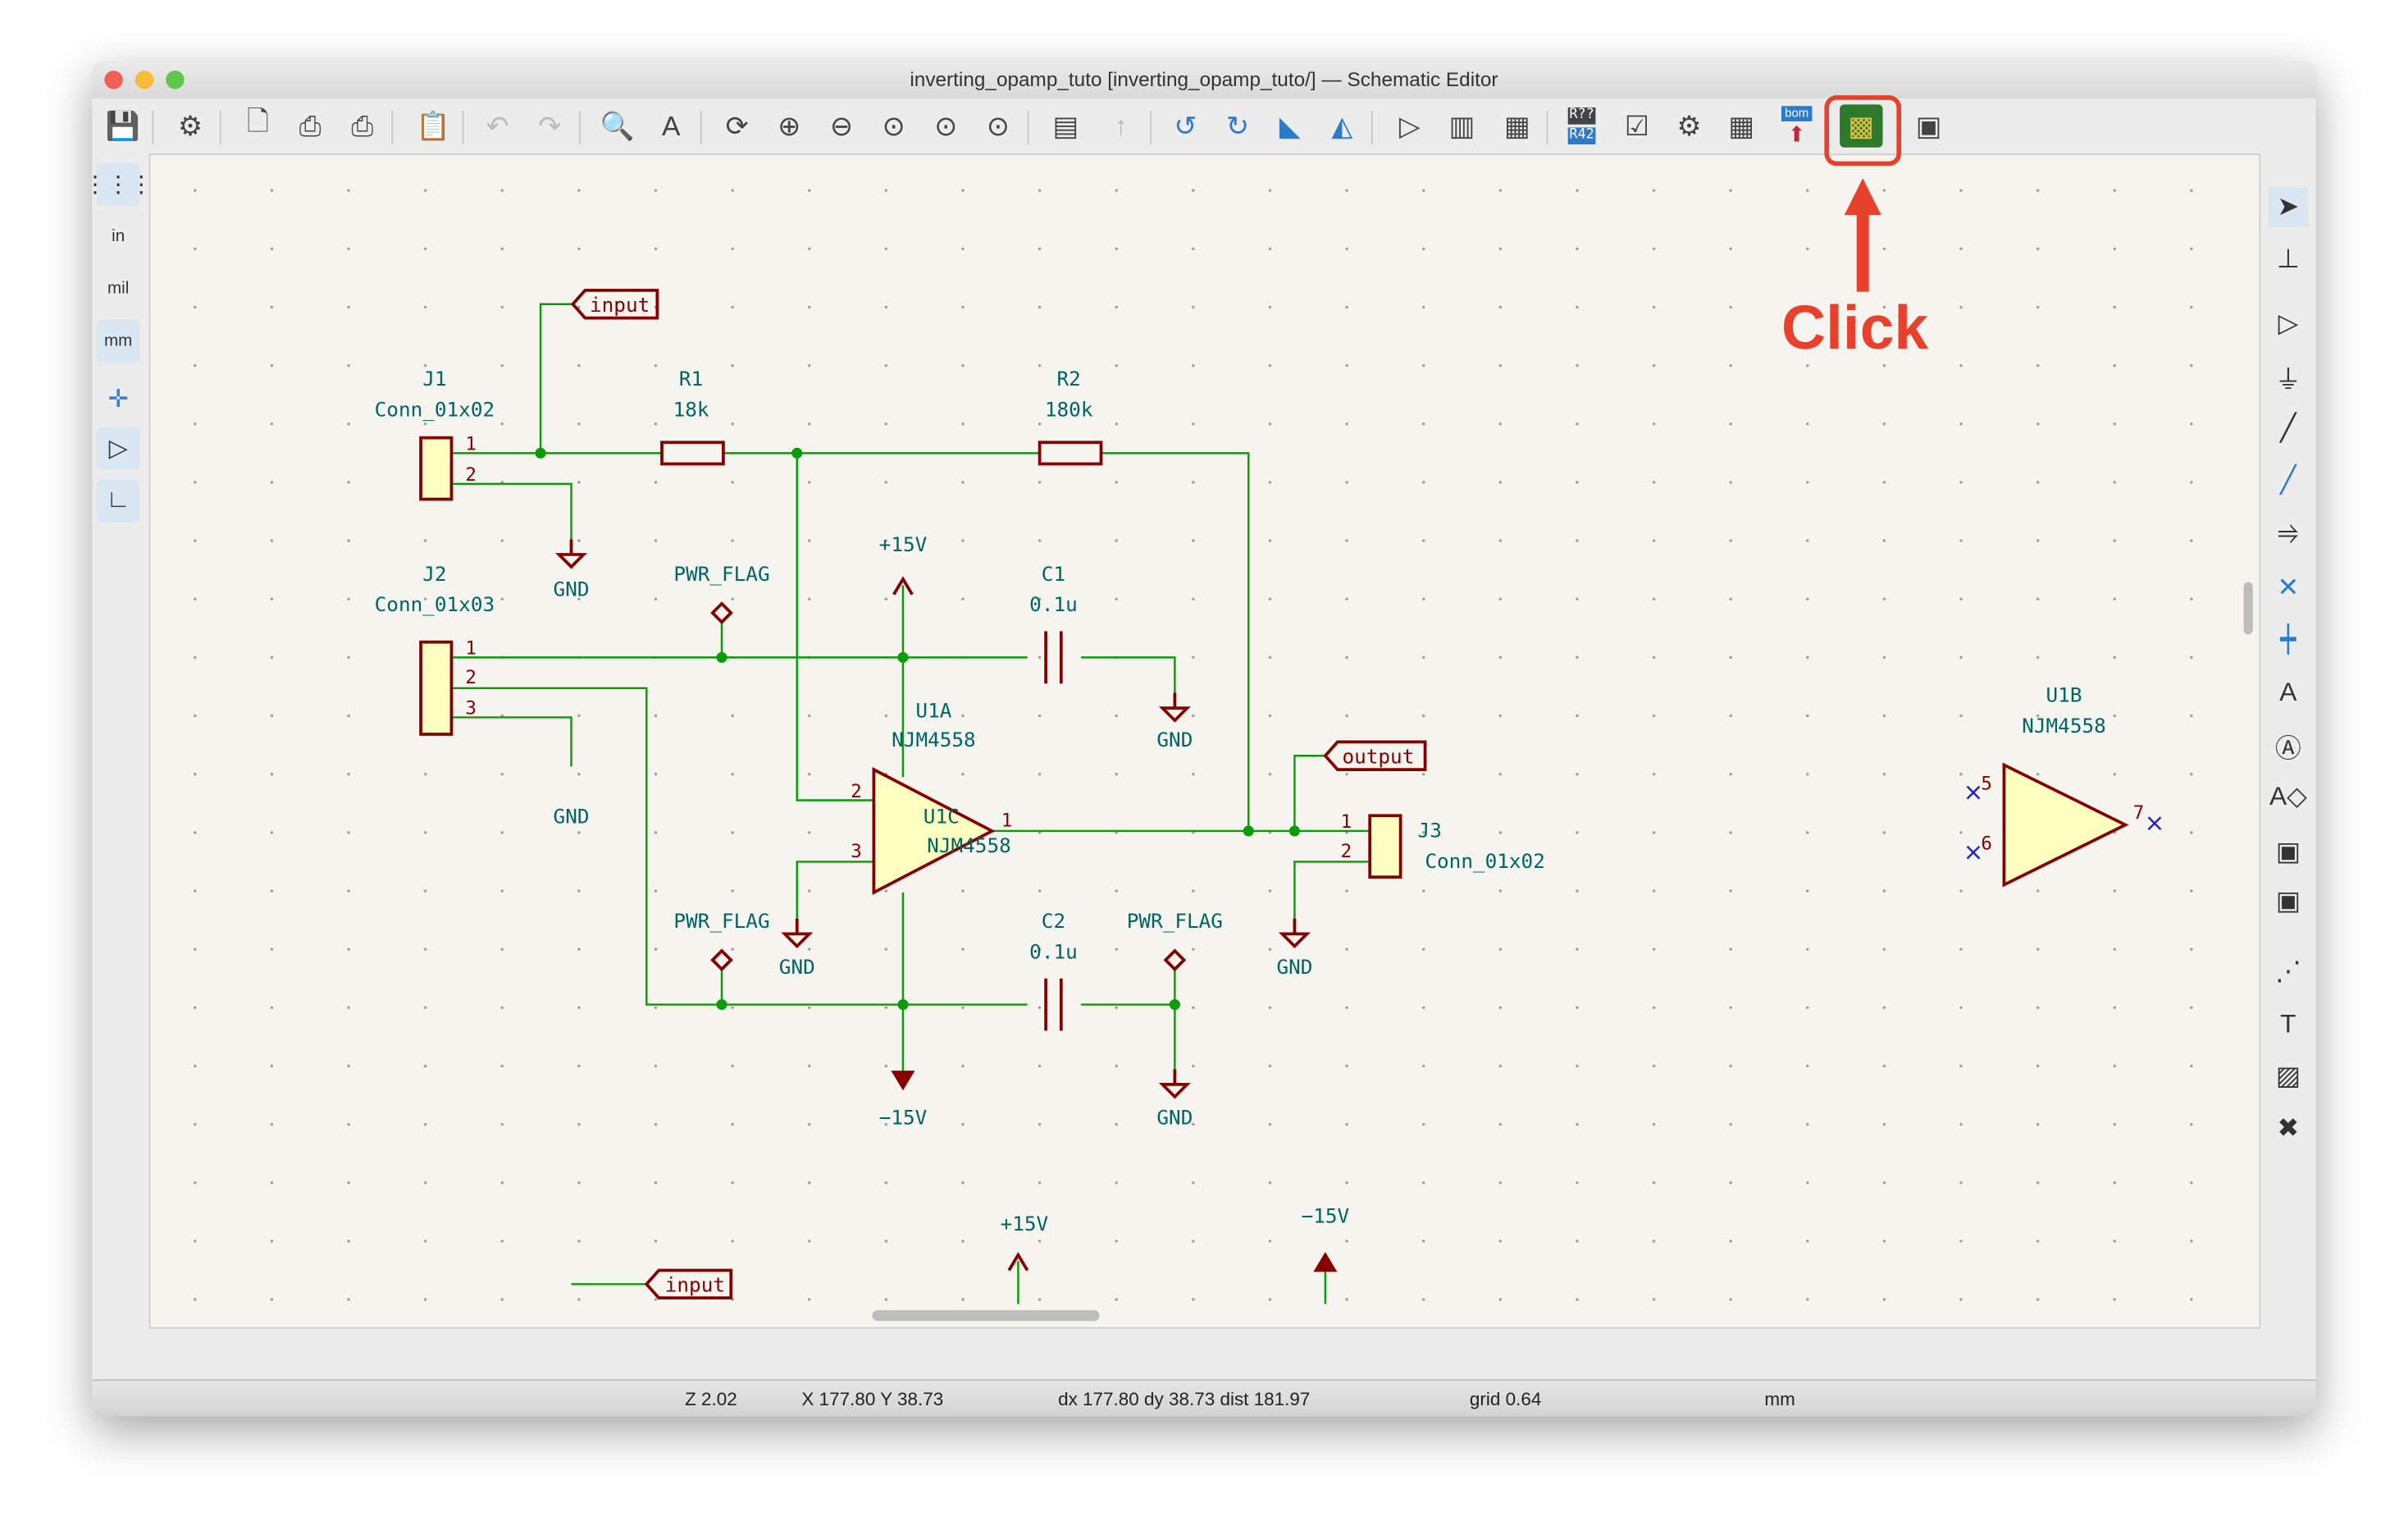  I want to click on free-angle-wires-icon: ∟, so click(118, 501).